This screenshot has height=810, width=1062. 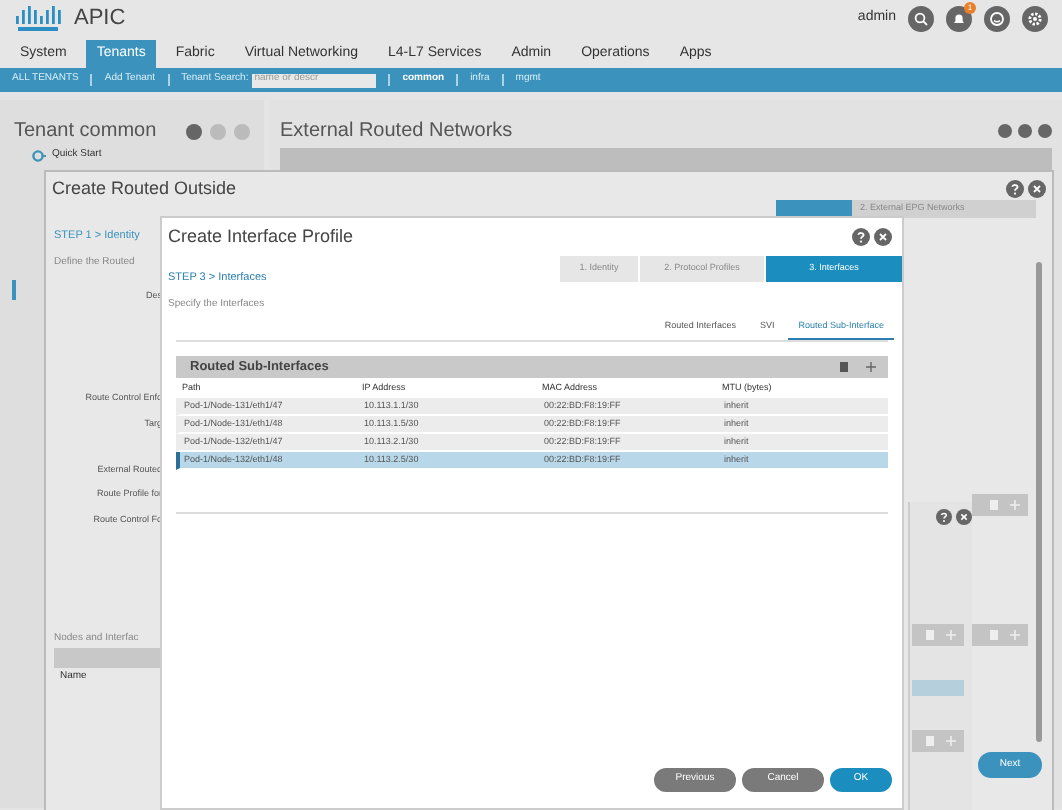 What do you see at coordinates (144, 189) in the screenshot?
I see `dialog-title: Create Routed Outside` at bounding box center [144, 189].